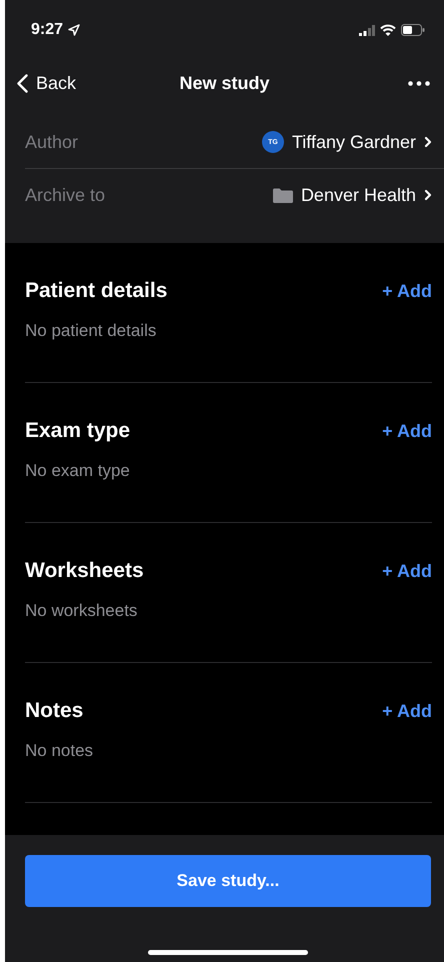  Describe the element at coordinates (84, 571) in the screenshot. I see `section-title: Worksheets` at that location.